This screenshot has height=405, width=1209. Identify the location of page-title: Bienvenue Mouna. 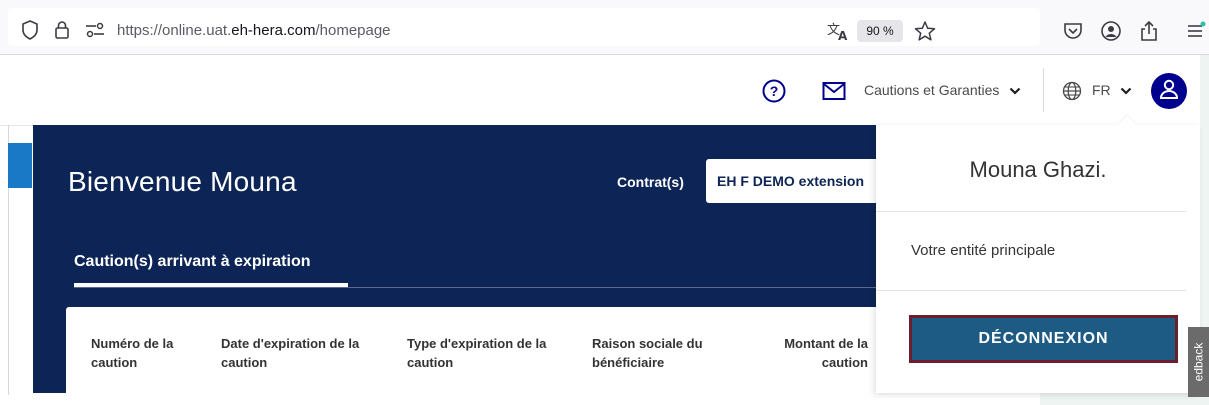
(182, 181).